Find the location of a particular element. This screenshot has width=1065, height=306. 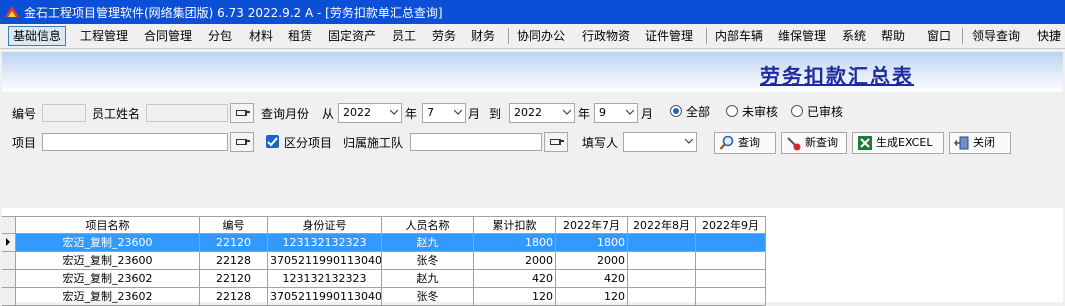

col-header-total-deduction: 累计扣款 is located at coordinates (515, 225).